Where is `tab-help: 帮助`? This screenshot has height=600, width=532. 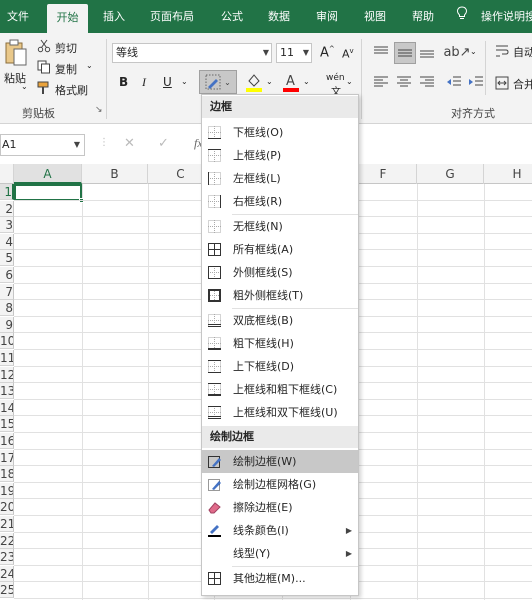 tab-help: 帮助 is located at coordinates (423, 16).